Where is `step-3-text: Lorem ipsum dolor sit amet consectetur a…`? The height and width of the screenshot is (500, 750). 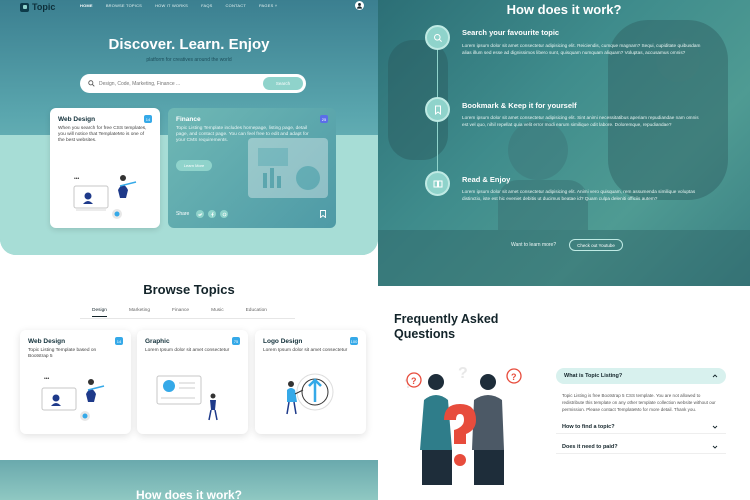
step-3-text: Lorem ipsum dolor sit amet consectetur a… is located at coordinates (579, 195).